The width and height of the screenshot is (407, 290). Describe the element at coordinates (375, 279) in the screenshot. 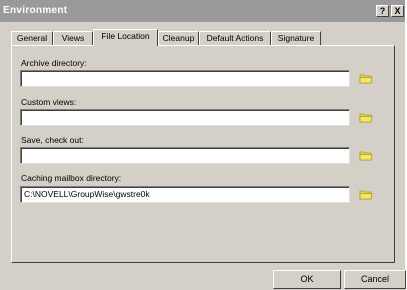

I see `cancel-button: Cancel` at that location.